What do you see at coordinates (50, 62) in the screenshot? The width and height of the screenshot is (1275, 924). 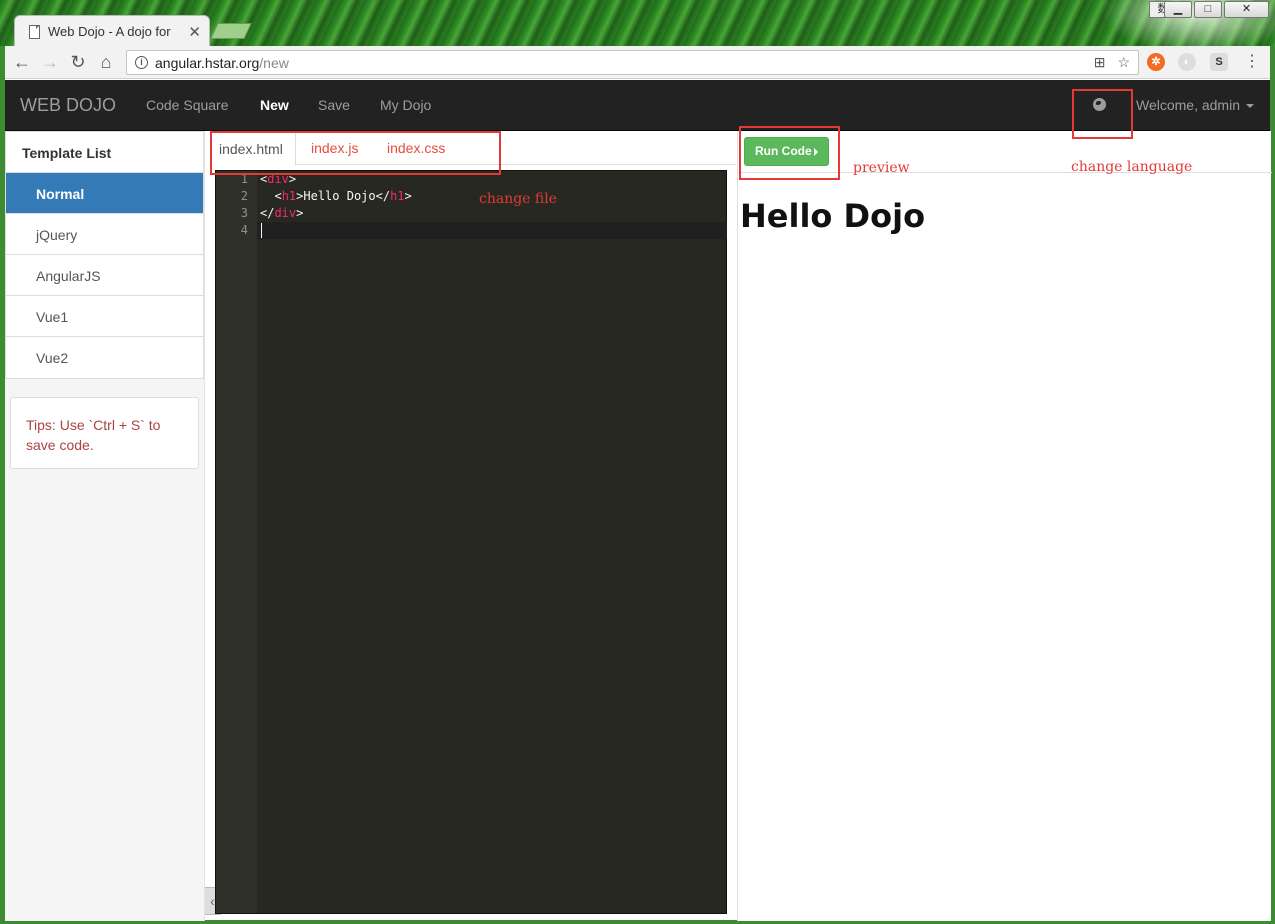 I see `forward-arrow-icon: →` at bounding box center [50, 62].